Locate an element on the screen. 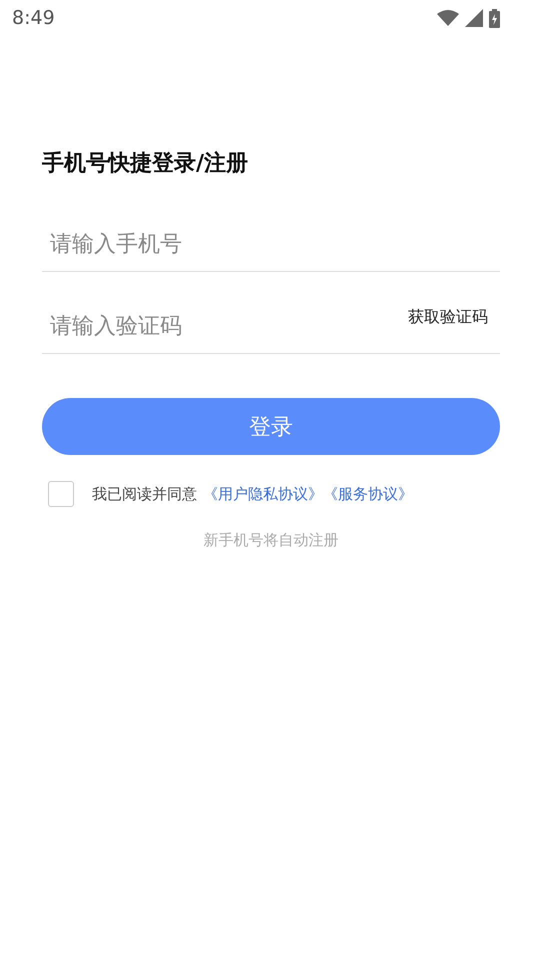  signal-icon is located at coordinates (474, 18).